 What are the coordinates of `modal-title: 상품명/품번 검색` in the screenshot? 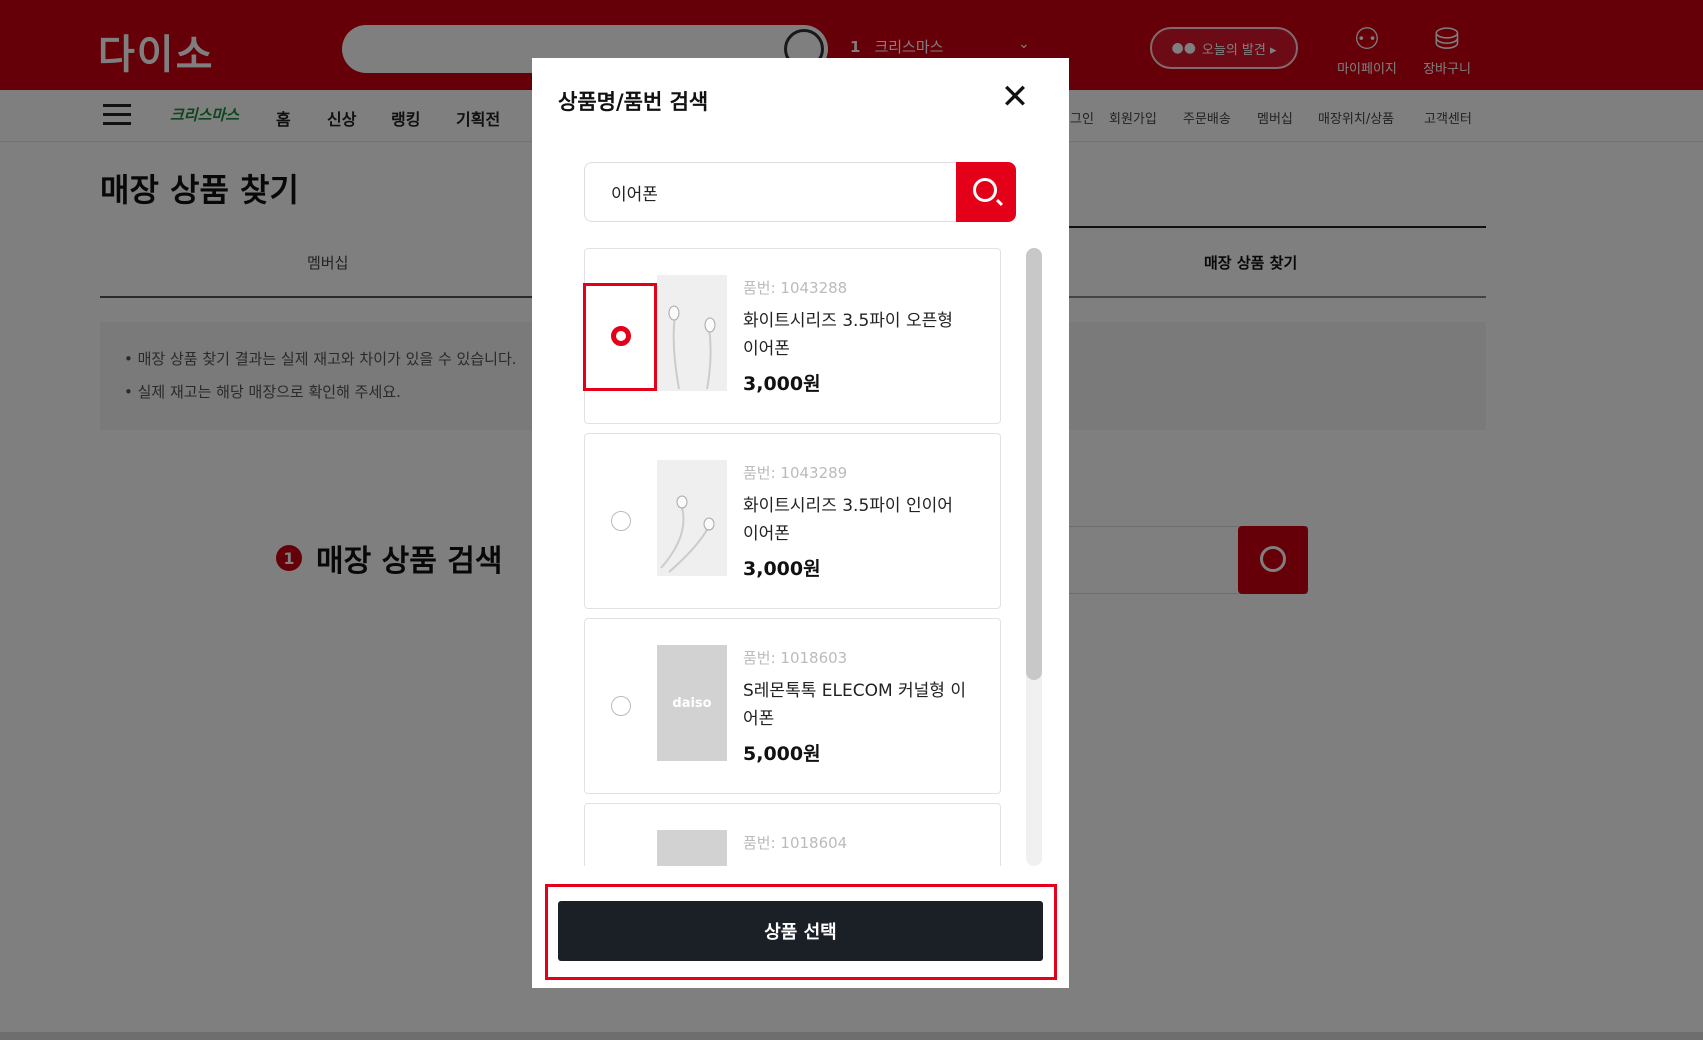 It's located at (633, 102).